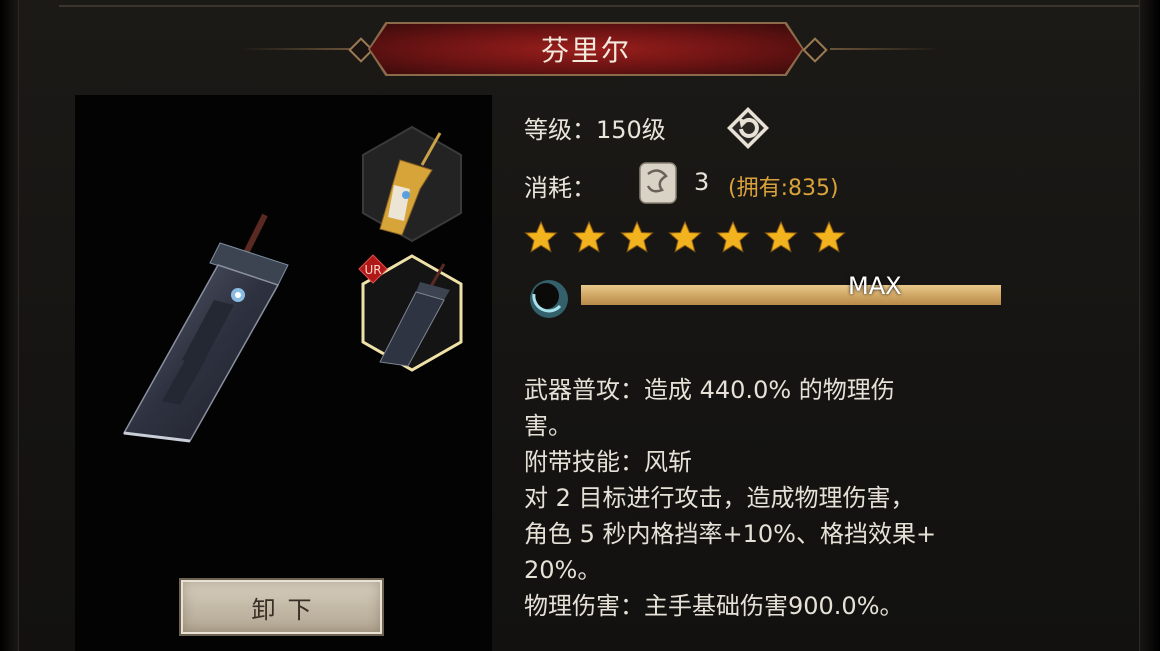 This screenshot has height=651, width=1160. What do you see at coordinates (730, 534) in the screenshot?
I see `description-line: 角色 5 秒内格挡率+10%、格挡效果+` at bounding box center [730, 534].